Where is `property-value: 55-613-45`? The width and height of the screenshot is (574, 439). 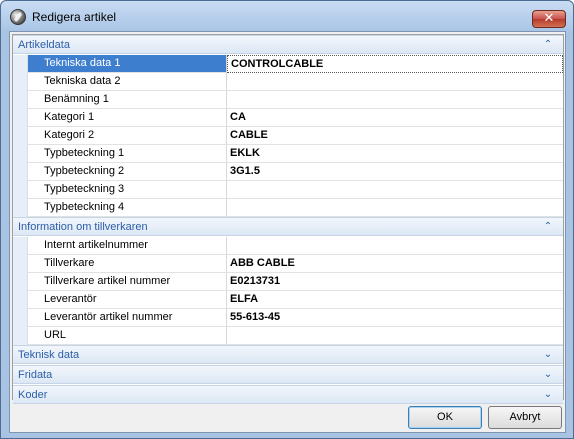 property-value: 55-613-45 is located at coordinates (395, 318).